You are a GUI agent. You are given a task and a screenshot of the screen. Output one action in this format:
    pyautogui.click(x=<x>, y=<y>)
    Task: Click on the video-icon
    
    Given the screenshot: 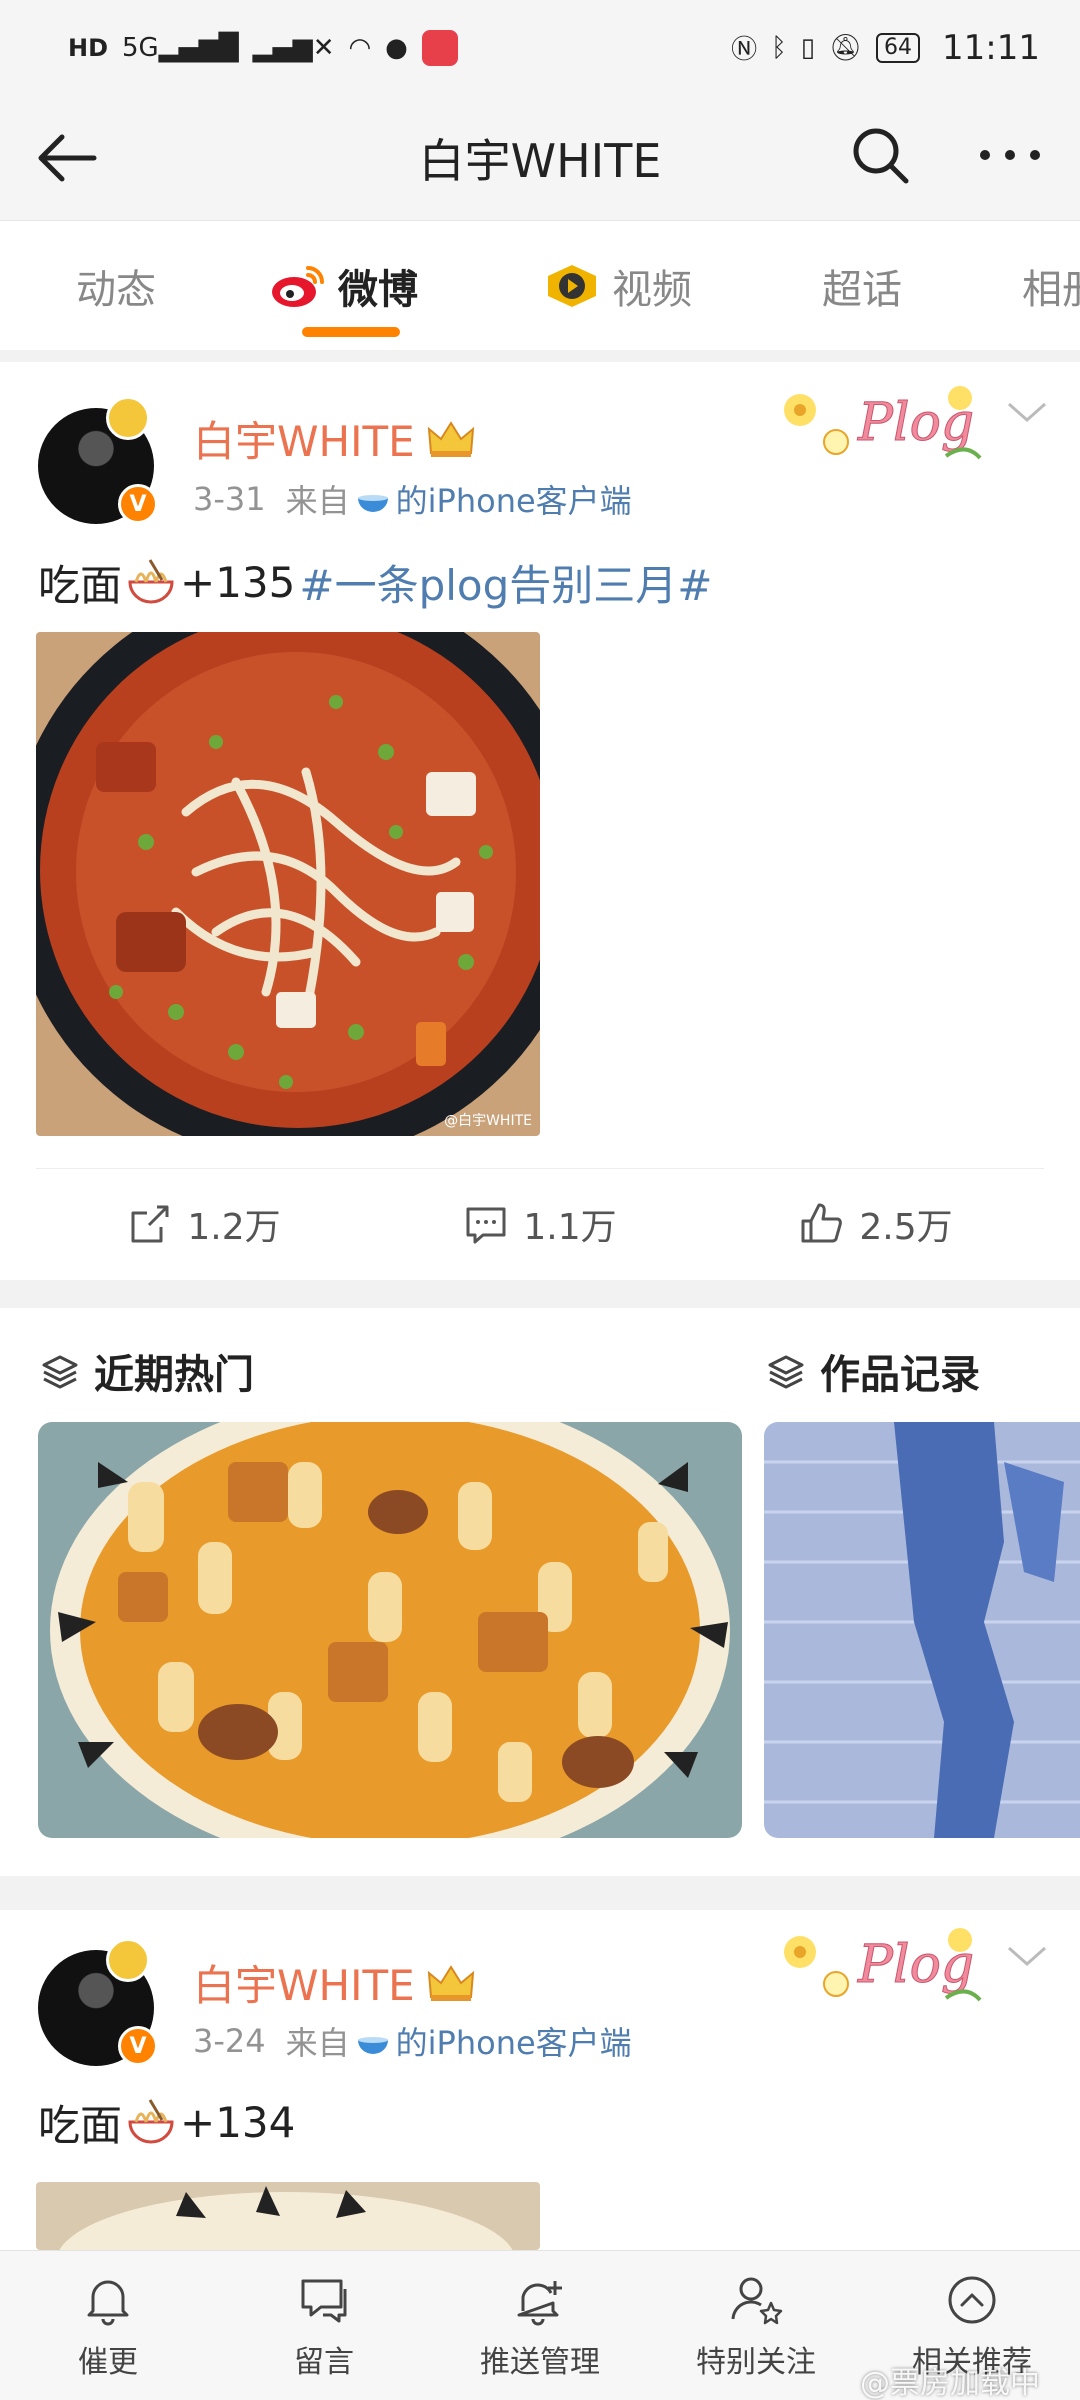 What is the action you would take?
    pyautogui.click(x=572, y=286)
    